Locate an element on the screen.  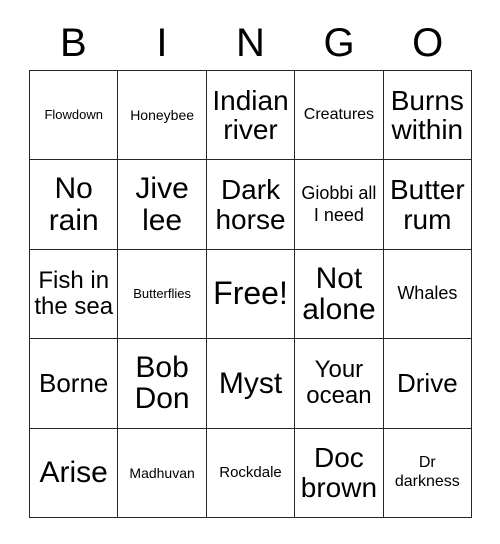
bingo-cell-label: Drive is located at coordinates (427, 383).